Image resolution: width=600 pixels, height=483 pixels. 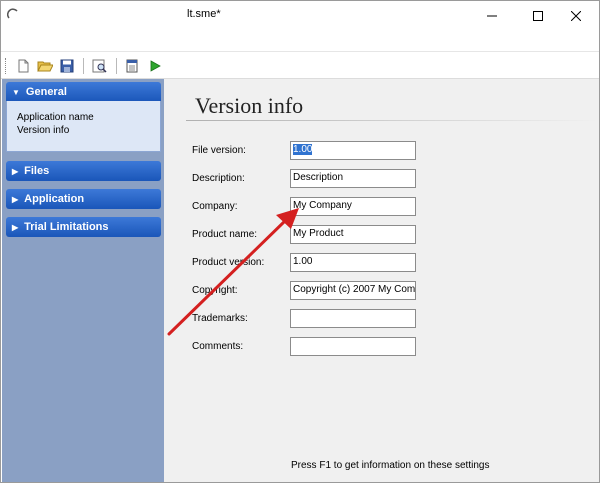 What do you see at coordinates (353, 206) in the screenshot?
I see `company-field: My Company` at bounding box center [353, 206].